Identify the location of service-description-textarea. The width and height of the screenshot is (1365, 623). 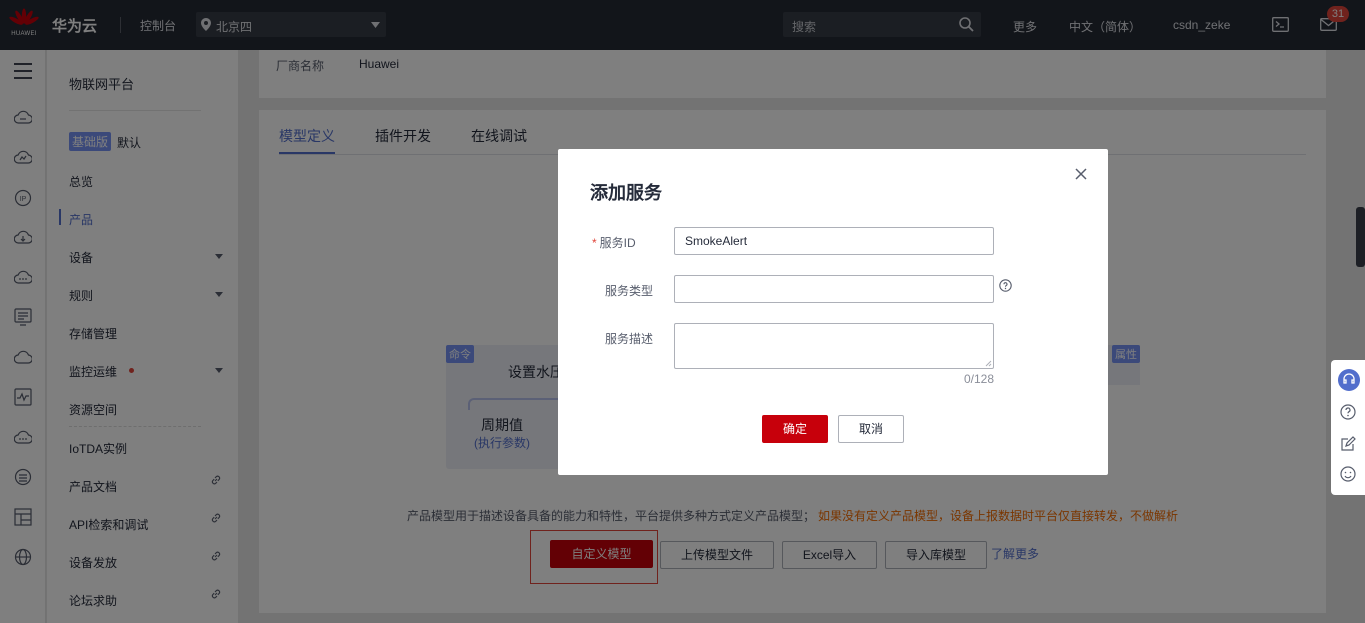
(834, 346).